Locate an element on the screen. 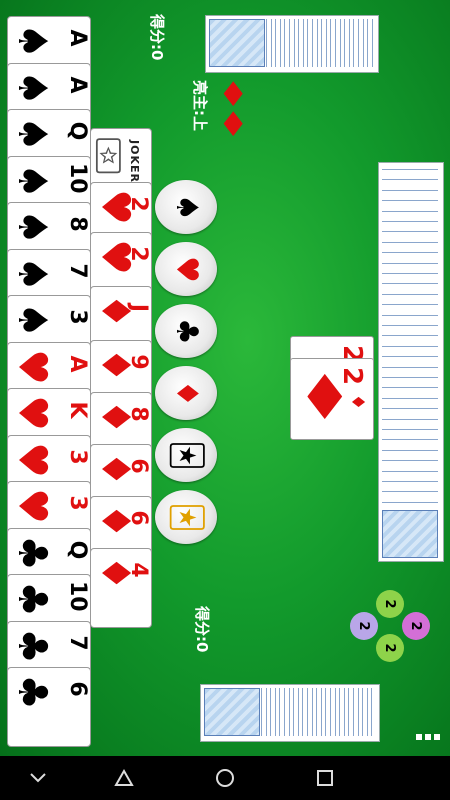 The image size is (450, 800). declare-diamond-button: ♦ is located at coordinates (186, 393).